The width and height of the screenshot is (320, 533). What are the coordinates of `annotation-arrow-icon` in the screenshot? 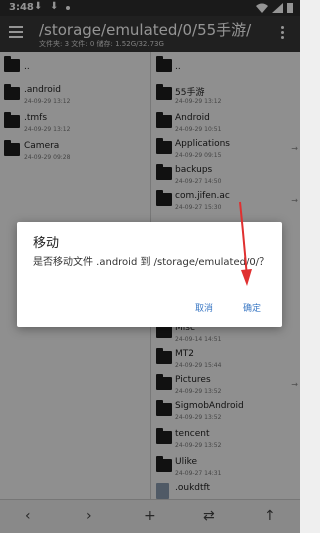 It's located at (245, 243).